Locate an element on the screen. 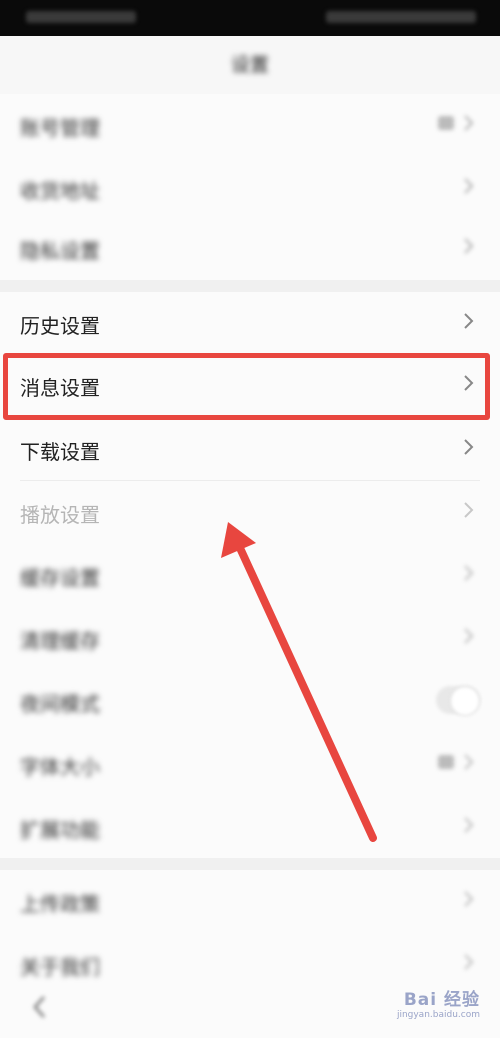 This screenshot has width=500, height=1038. settings-row-label: 缓存设置 is located at coordinates (60, 578).